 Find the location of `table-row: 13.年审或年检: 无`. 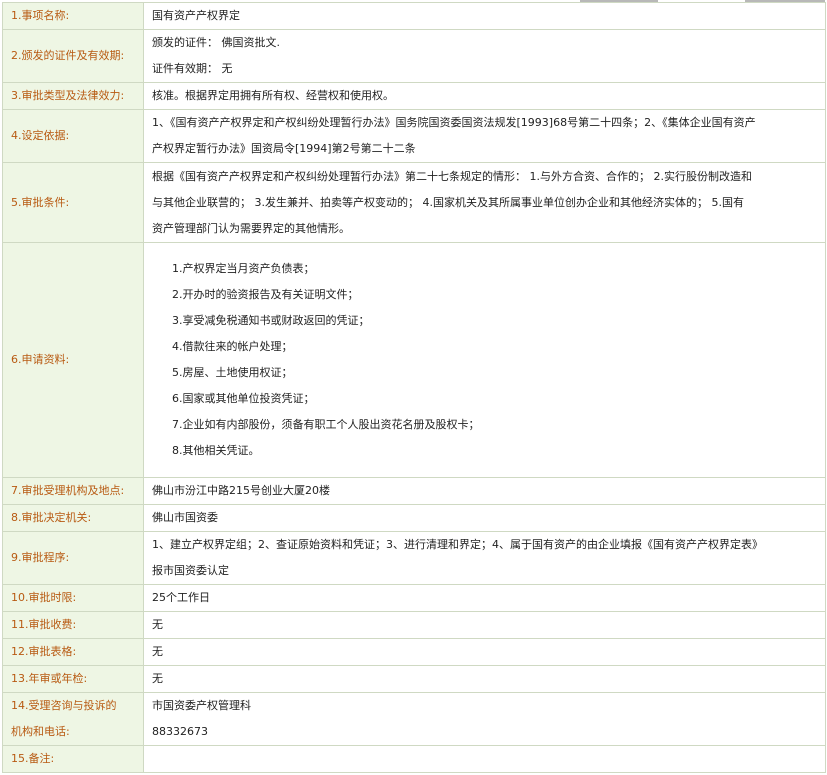

table-row: 13.年审或年检: 无 is located at coordinates (414, 679).